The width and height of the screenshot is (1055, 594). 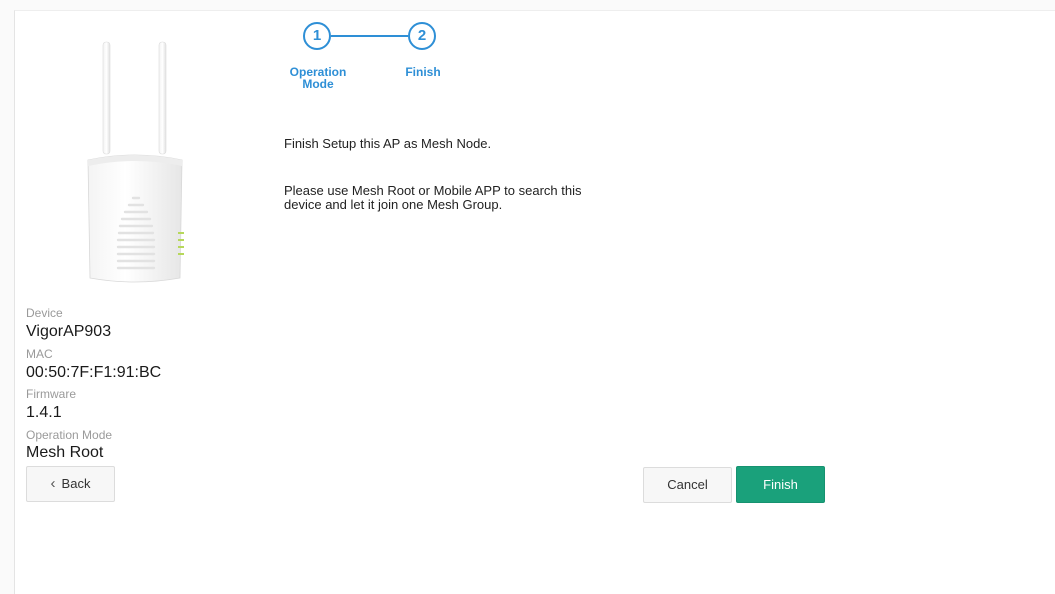 I want to click on finish-button-label: Finish, so click(x=780, y=484).